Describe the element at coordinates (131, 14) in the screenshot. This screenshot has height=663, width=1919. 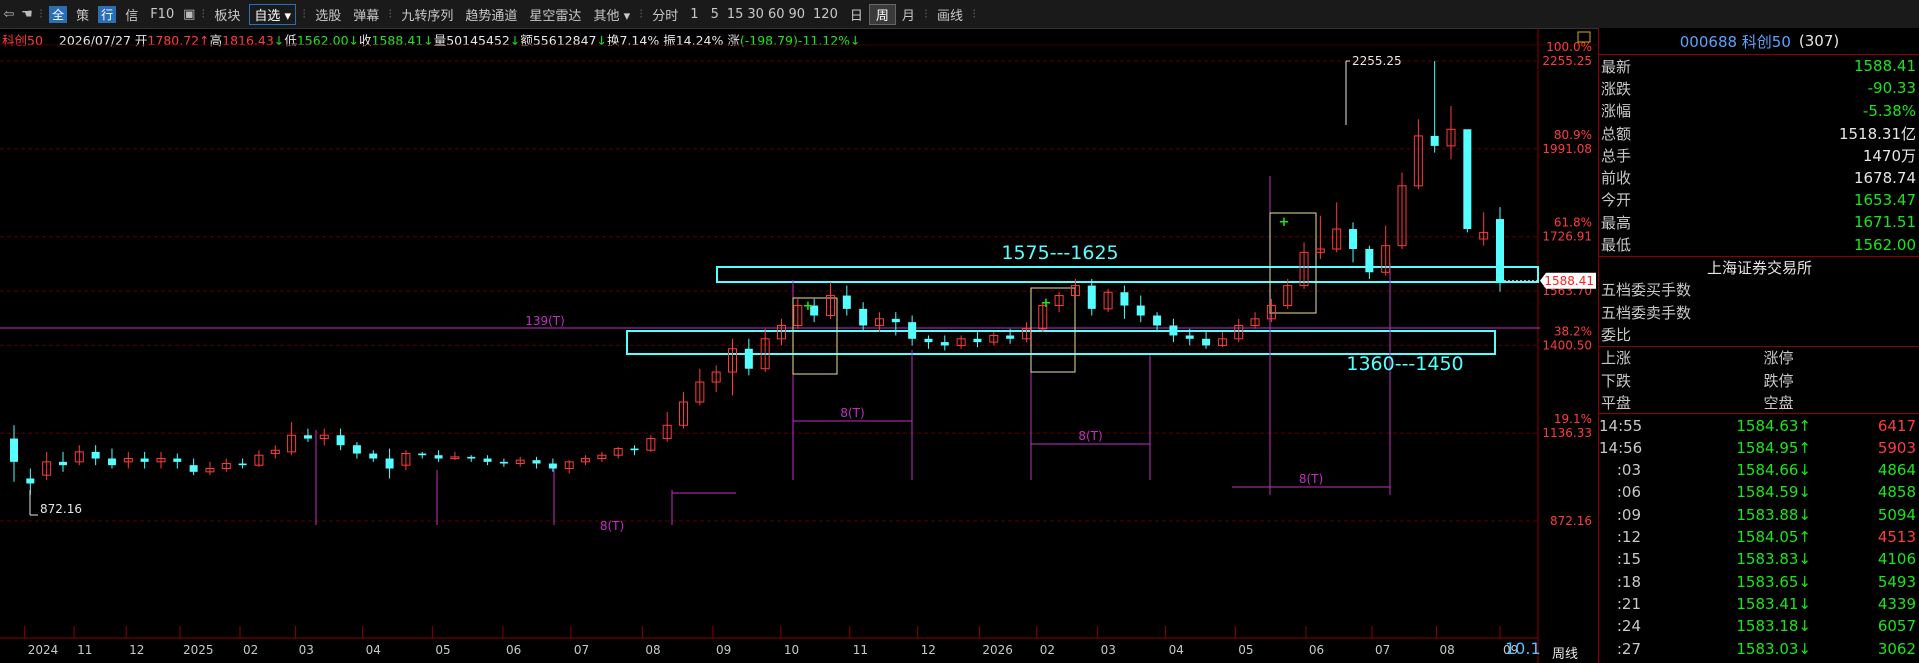
I see `tb-info-button: 信` at that location.